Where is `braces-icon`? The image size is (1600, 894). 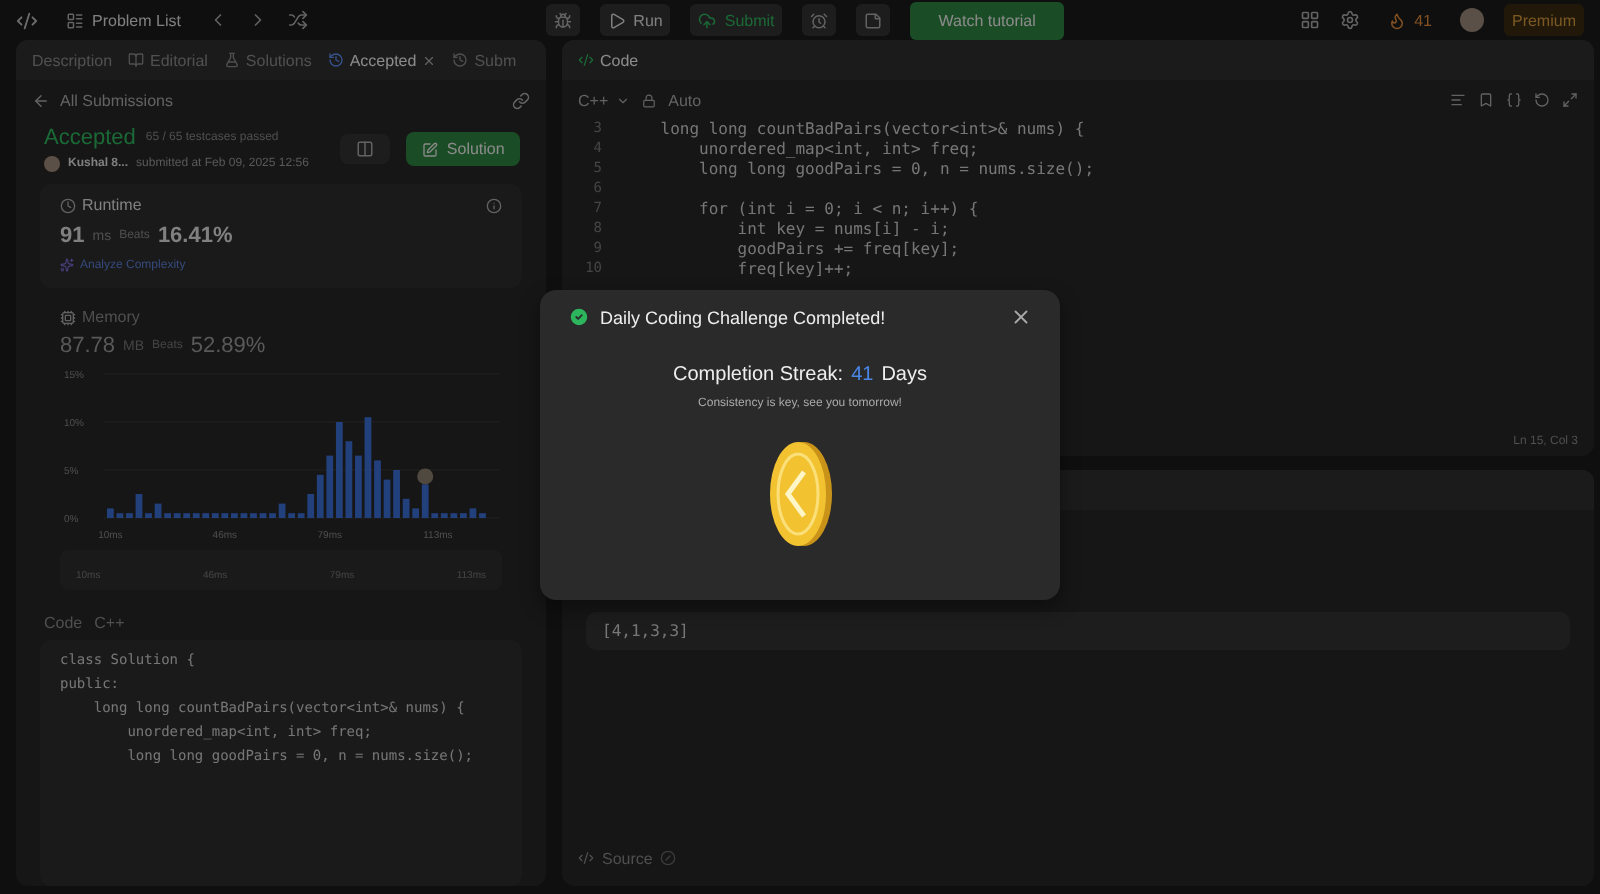 braces-icon is located at coordinates (1514, 100).